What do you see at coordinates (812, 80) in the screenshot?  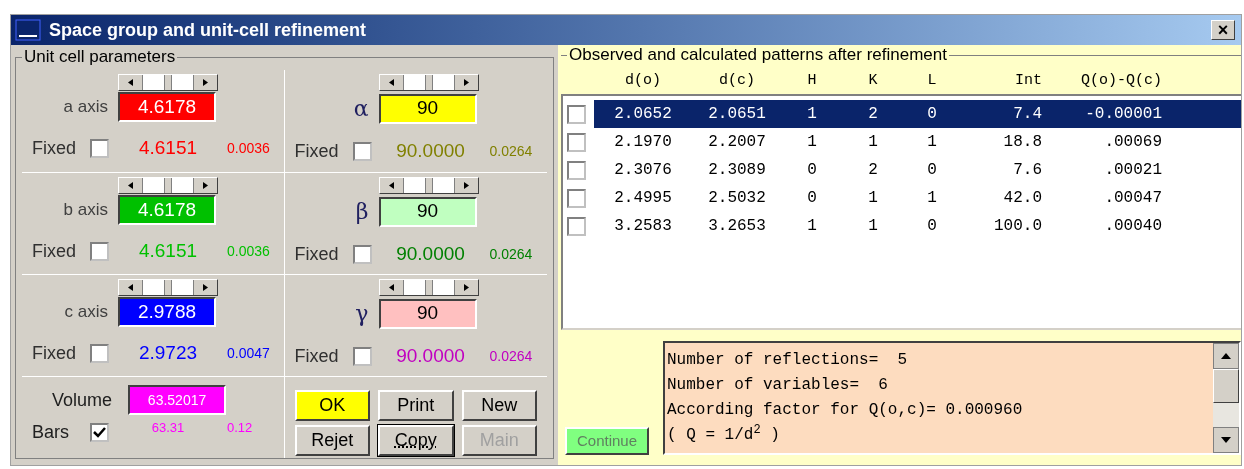 I see `column-header: H` at bounding box center [812, 80].